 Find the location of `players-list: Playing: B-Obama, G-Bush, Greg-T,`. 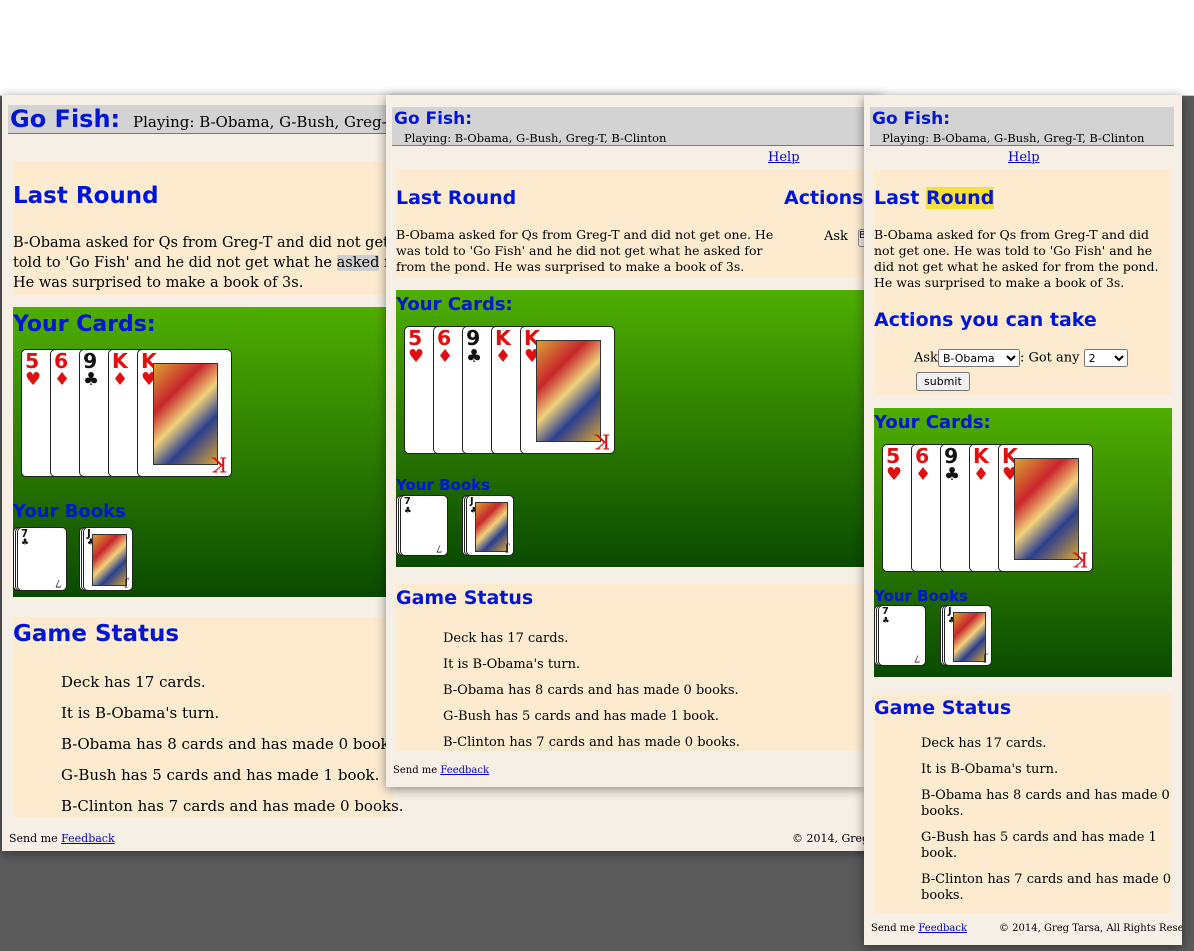

players-list: Playing: B-Obama, G-Bush, Greg-T, is located at coordinates (266, 122).